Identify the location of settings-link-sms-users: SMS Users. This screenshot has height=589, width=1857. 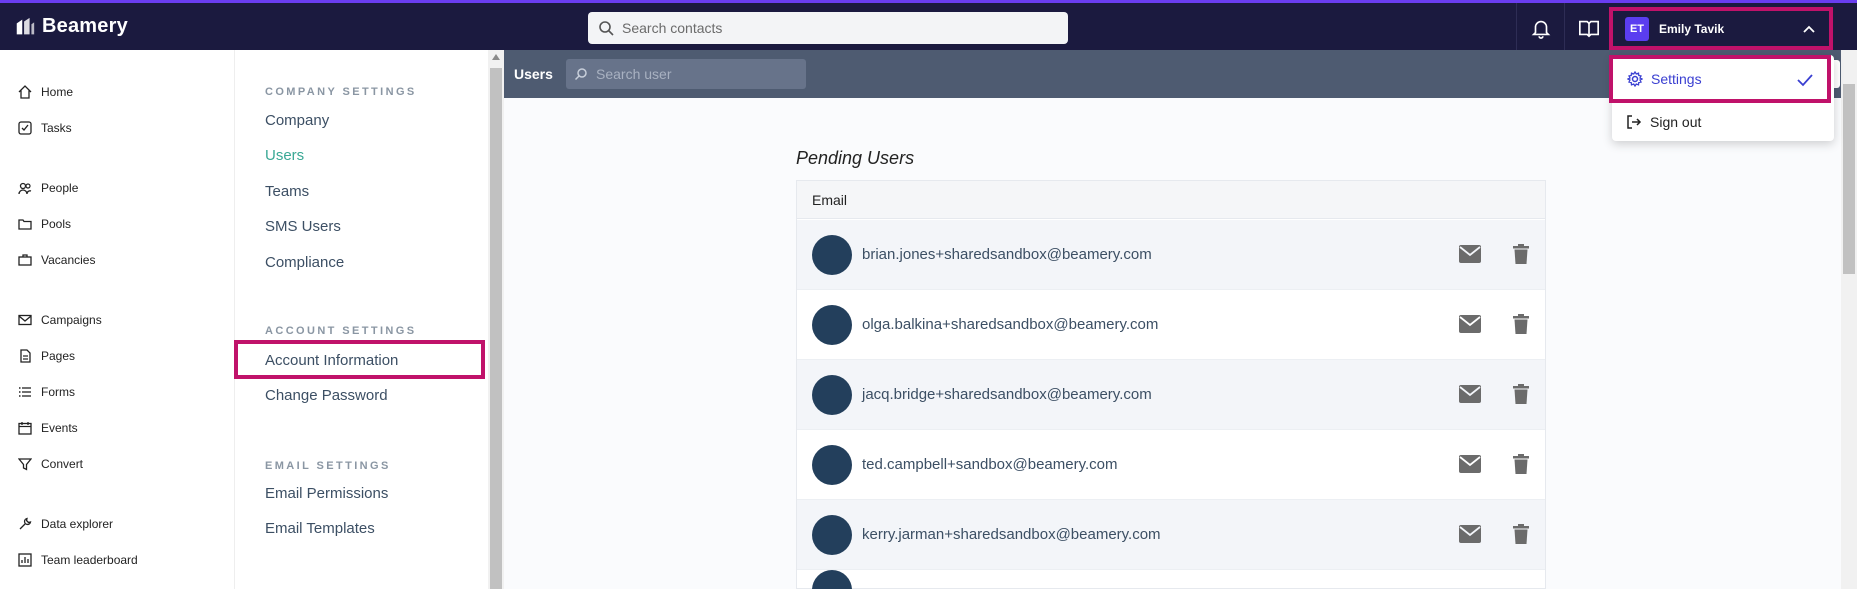
(303, 226).